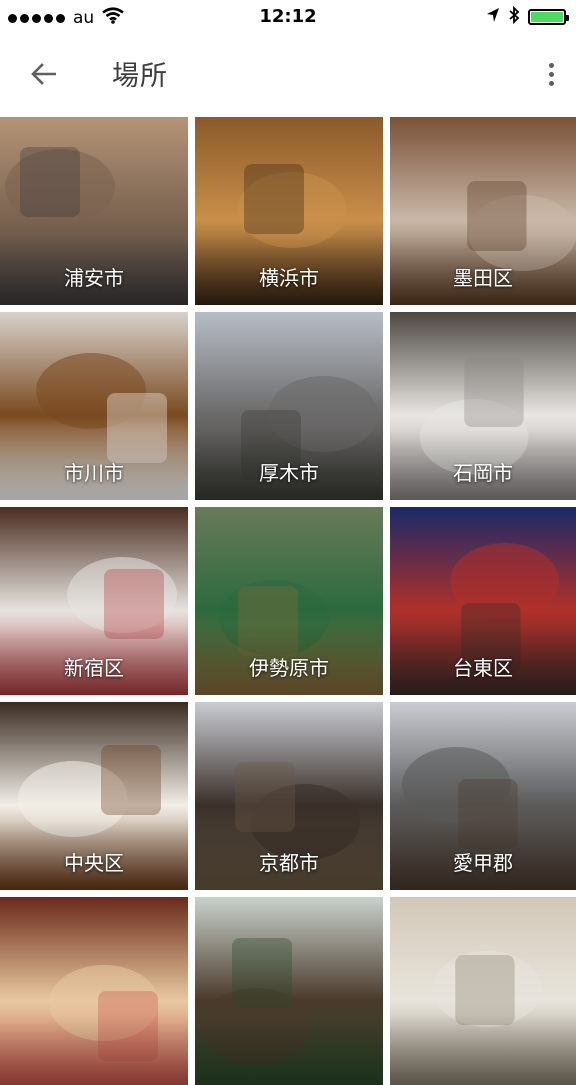 Image resolution: width=576 pixels, height=1085 pixels. Describe the element at coordinates (483, 863) in the screenshot. I see `place-label: 愛甲郡` at that location.